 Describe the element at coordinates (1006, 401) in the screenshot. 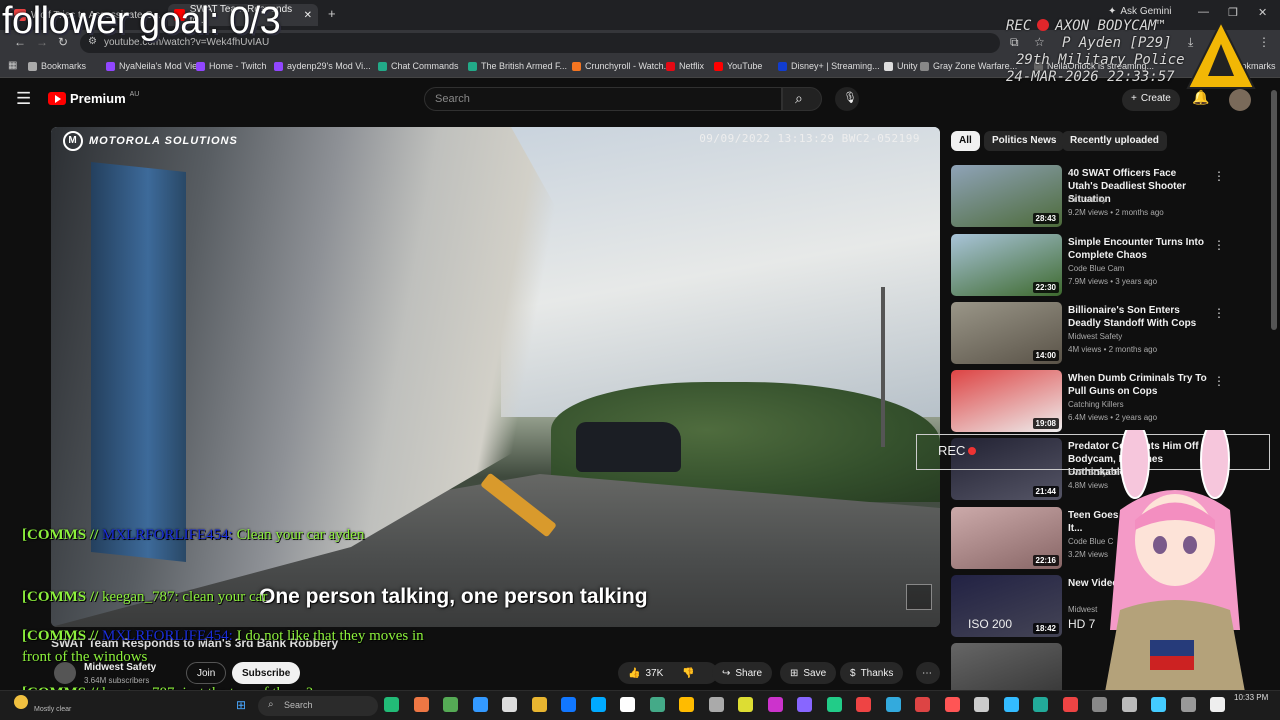

I see `video-thumbnail: 19:08` at that location.